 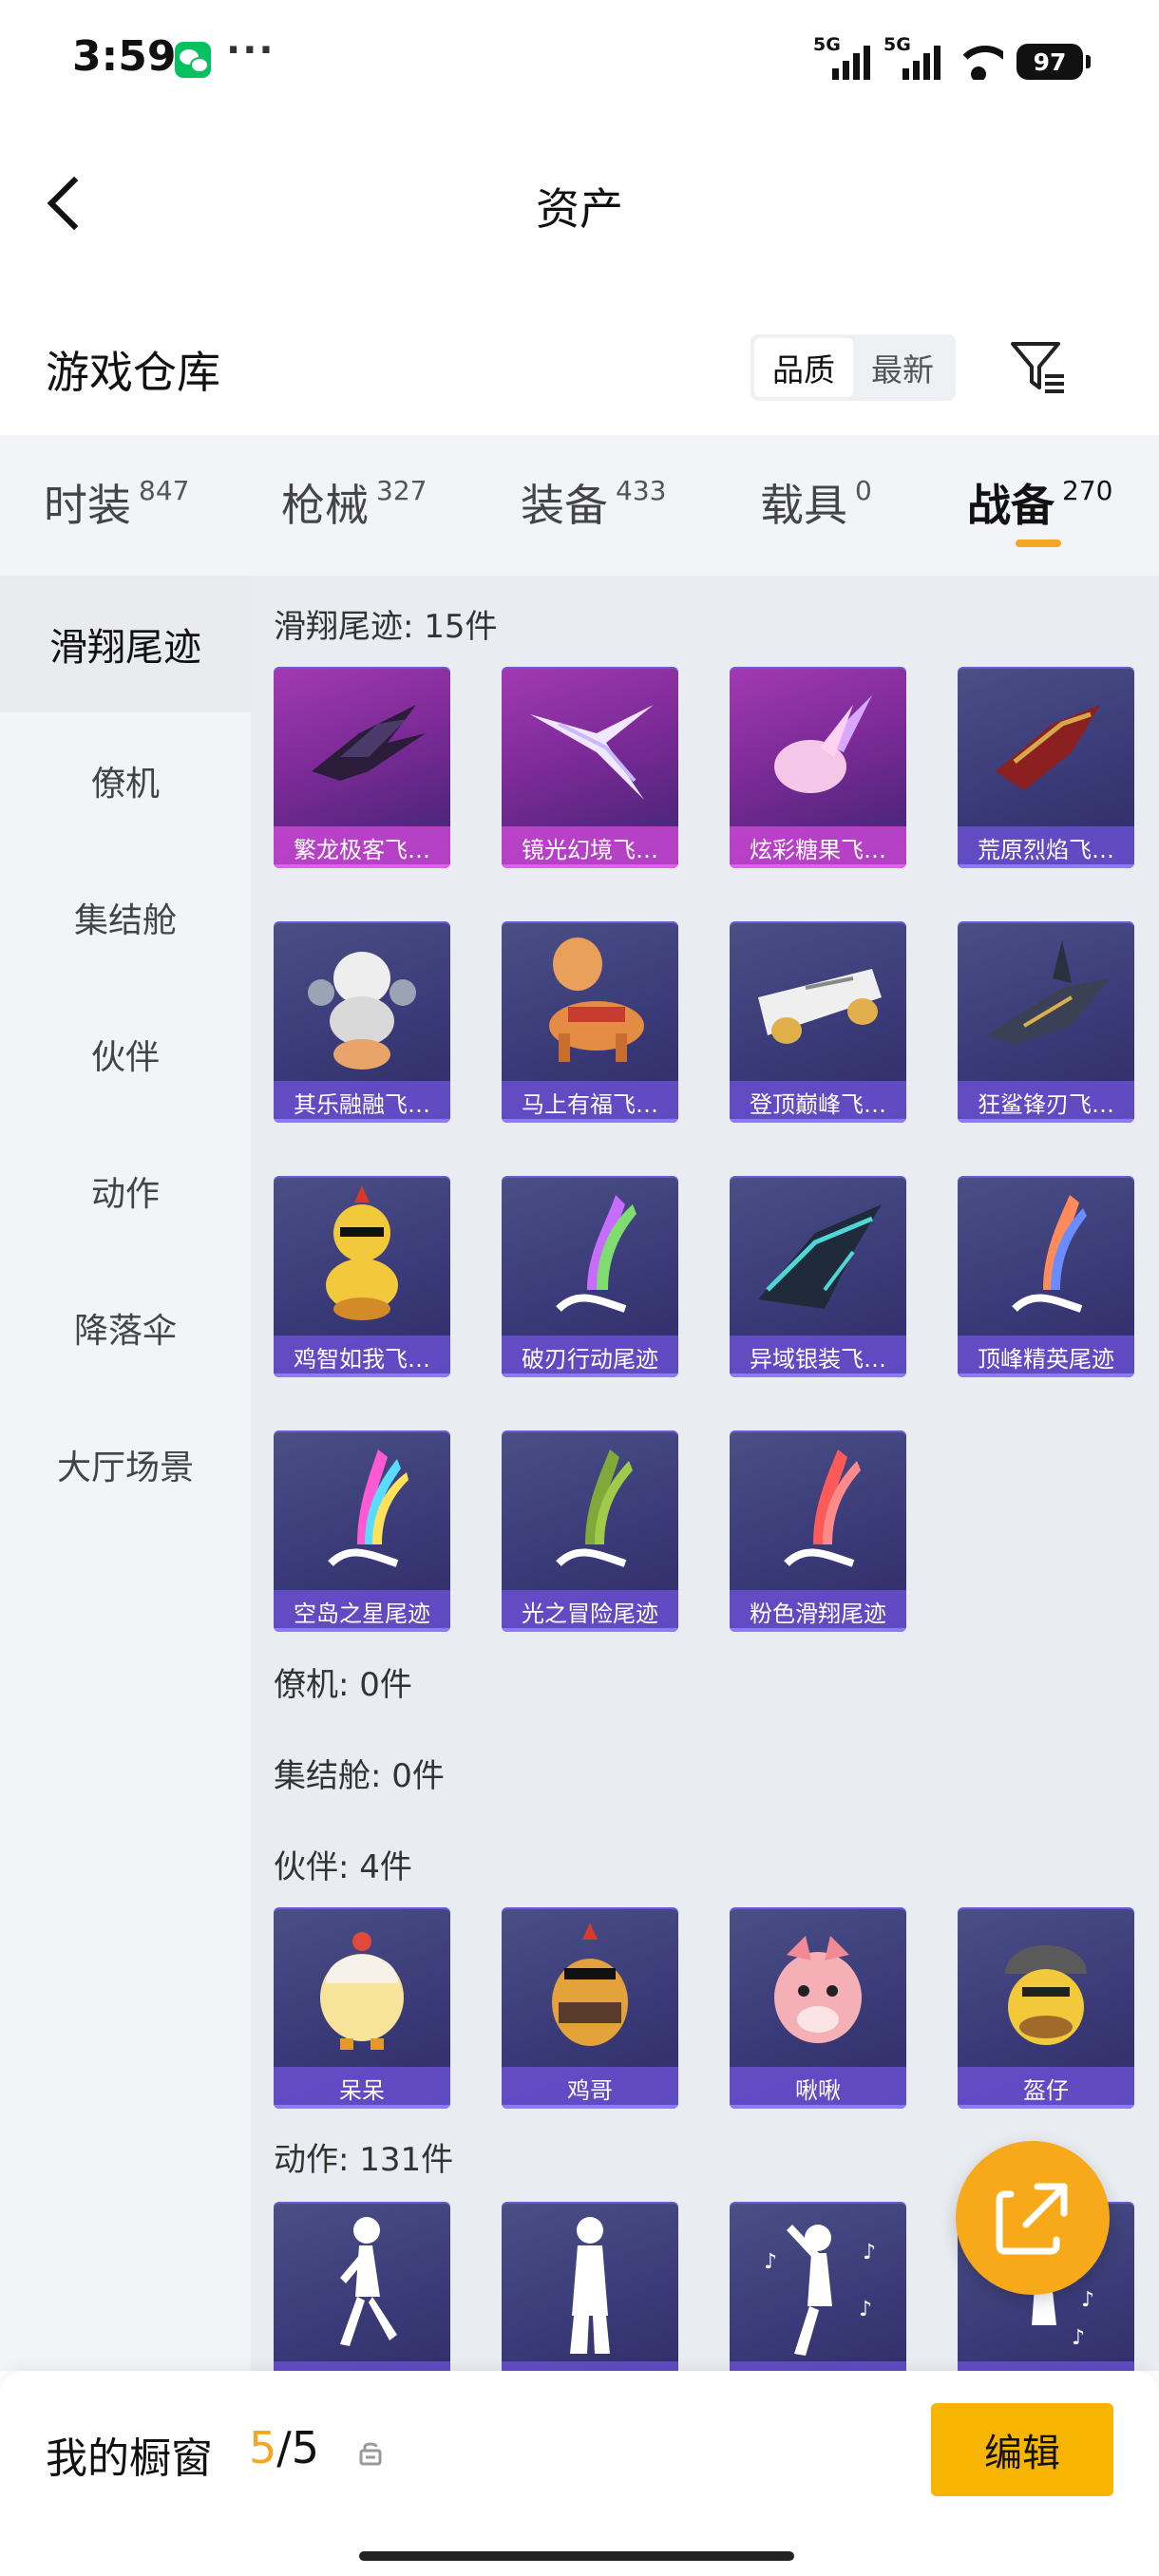 What do you see at coordinates (364, 2160) in the screenshot?
I see `section-heading-emote: 动作: 131件` at bounding box center [364, 2160].